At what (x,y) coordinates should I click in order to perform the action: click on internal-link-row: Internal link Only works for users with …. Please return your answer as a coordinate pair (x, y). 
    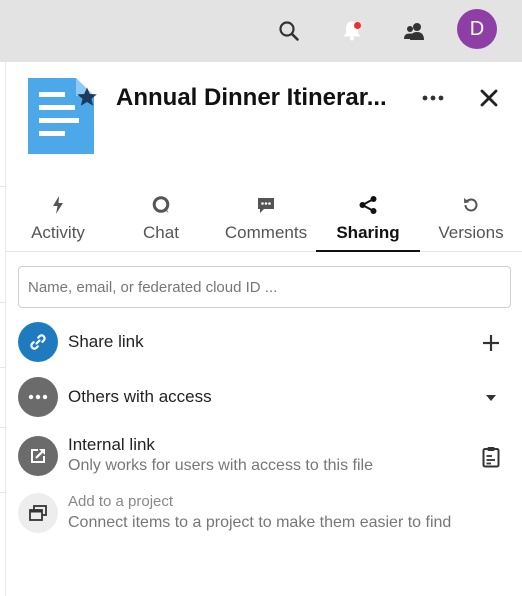
    Looking at the image, I should click on (263, 456).